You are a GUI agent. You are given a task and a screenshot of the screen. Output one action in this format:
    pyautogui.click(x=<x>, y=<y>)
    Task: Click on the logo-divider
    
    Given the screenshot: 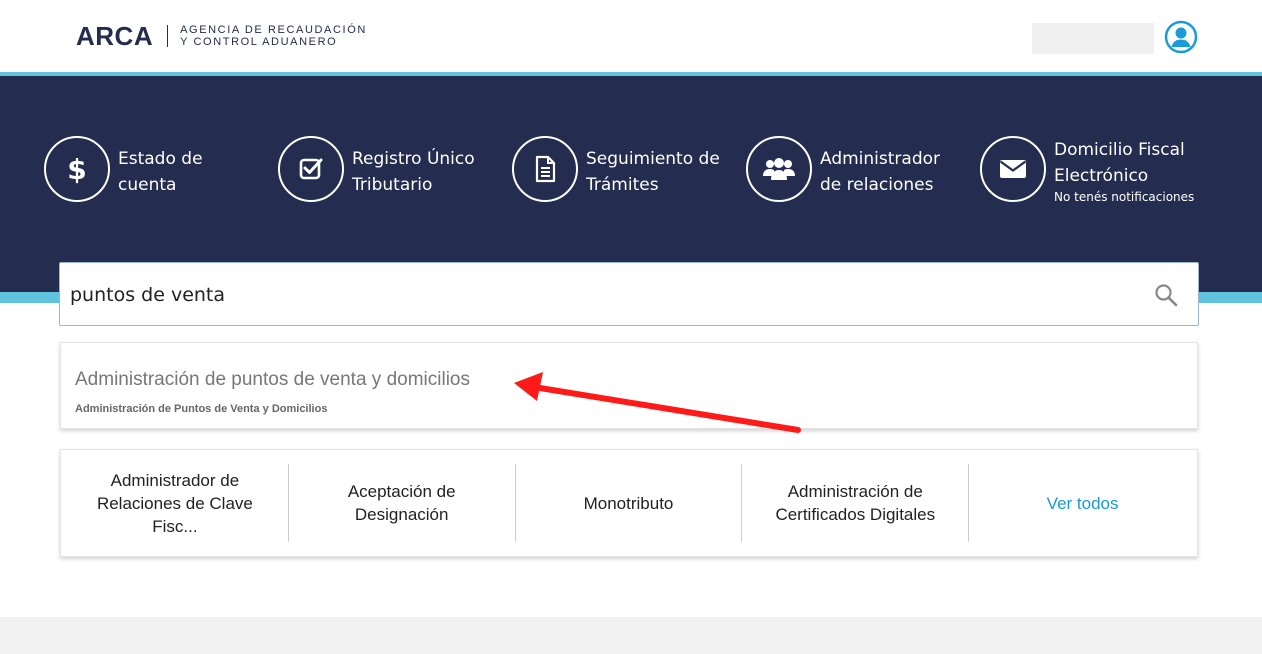 What is the action you would take?
    pyautogui.click(x=168, y=36)
    